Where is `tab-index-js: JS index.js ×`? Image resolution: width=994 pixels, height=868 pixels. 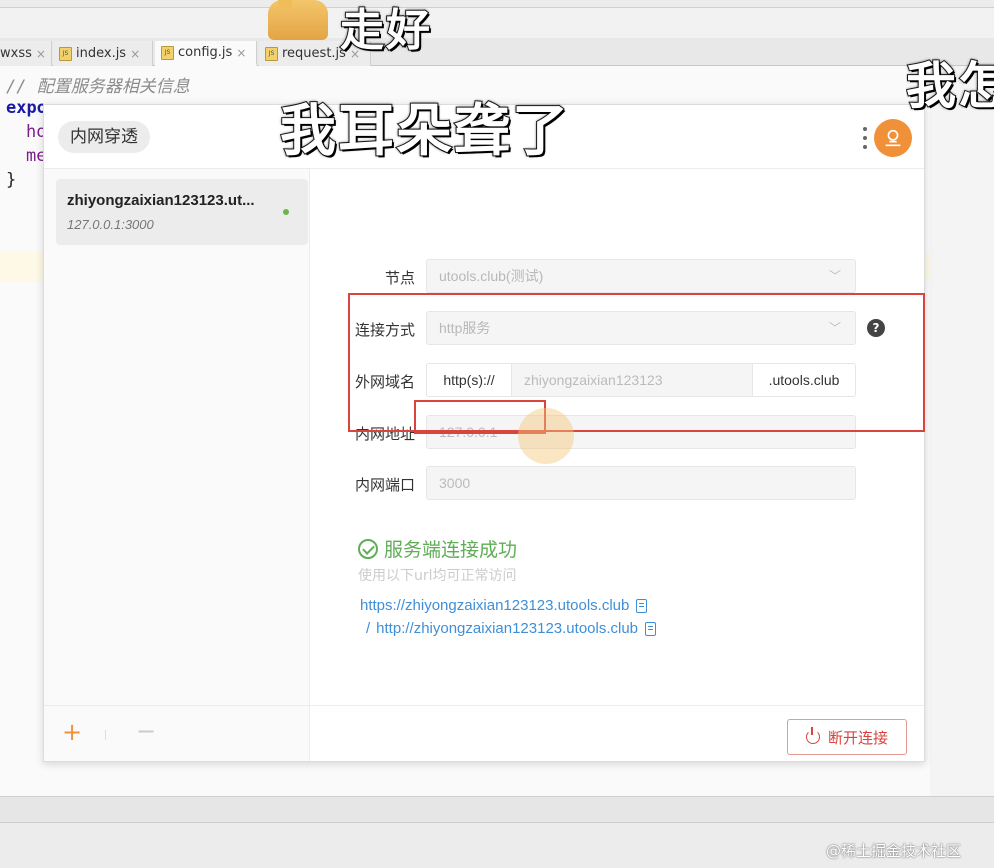
tab-index-js: JS index.js × is located at coordinates (103, 53).